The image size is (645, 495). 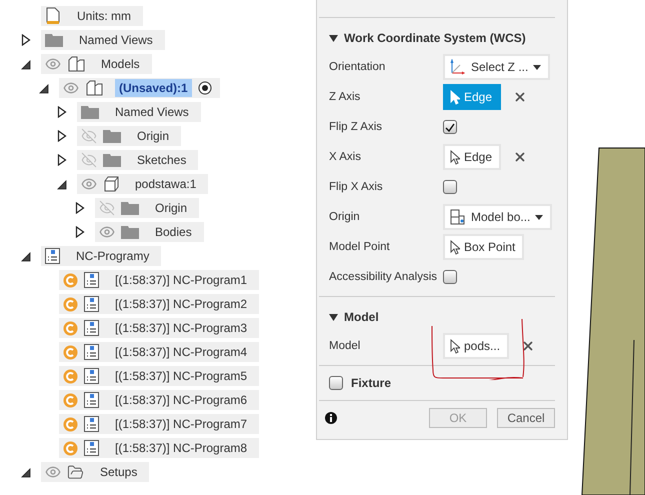 I want to click on tree-item: [(1:58:37)] NC-Program8, so click(x=159, y=448).